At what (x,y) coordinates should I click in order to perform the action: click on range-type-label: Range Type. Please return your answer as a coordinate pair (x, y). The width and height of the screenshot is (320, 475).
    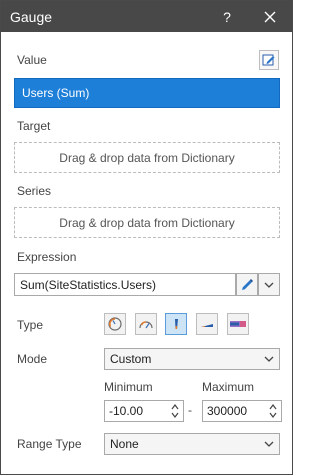
    Looking at the image, I should click on (49, 444).